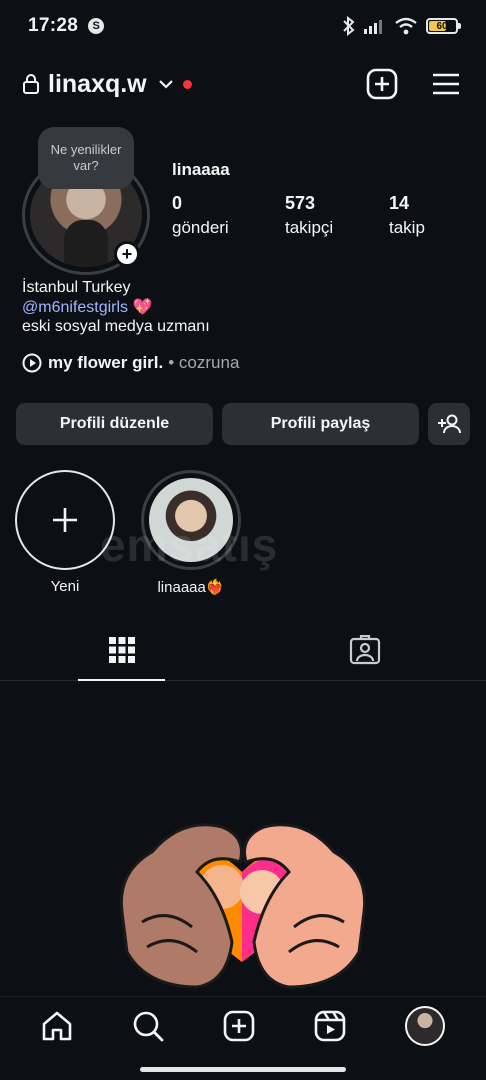  Describe the element at coordinates (330, 1026) in the screenshot. I see `reels-icon` at that location.